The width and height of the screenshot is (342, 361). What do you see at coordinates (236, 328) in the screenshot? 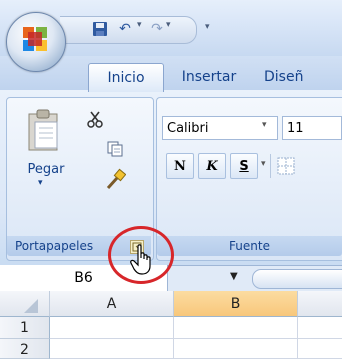
I see `cell-b1` at bounding box center [236, 328].